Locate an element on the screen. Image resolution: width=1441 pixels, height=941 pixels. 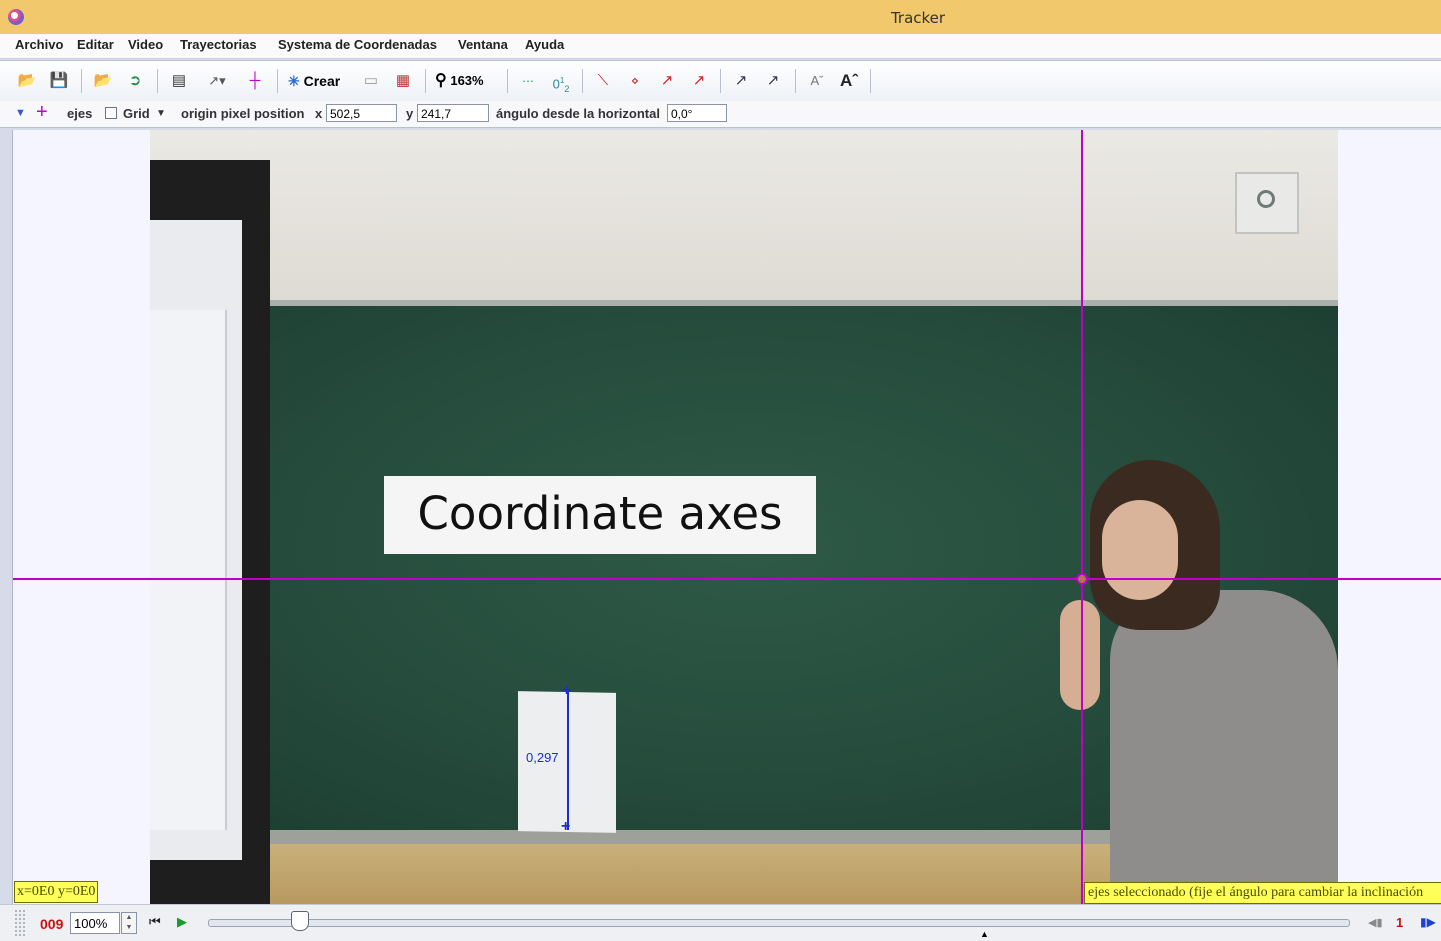
projector-screen is located at coordinates (196, 540).